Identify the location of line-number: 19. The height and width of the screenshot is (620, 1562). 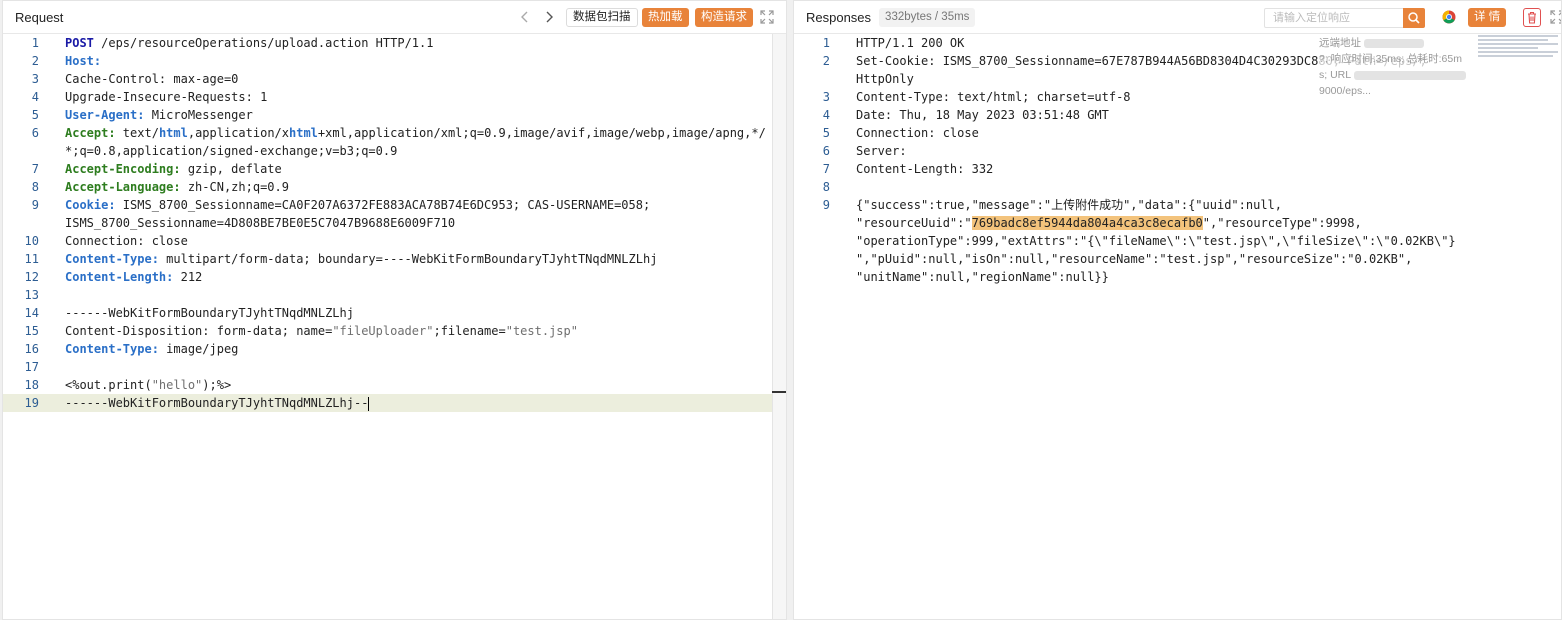
(31, 403).